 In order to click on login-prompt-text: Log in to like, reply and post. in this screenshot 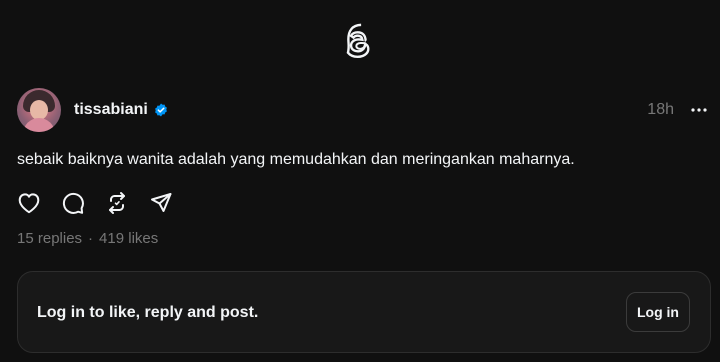, I will do `click(148, 312)`.